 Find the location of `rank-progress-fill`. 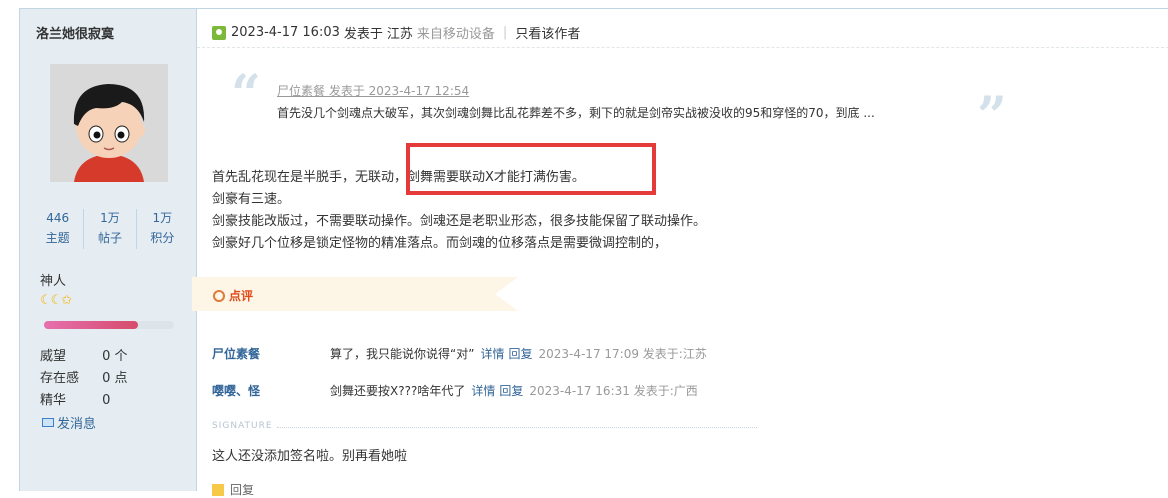

rank-progress-fill is located at coordinates (91, 325).